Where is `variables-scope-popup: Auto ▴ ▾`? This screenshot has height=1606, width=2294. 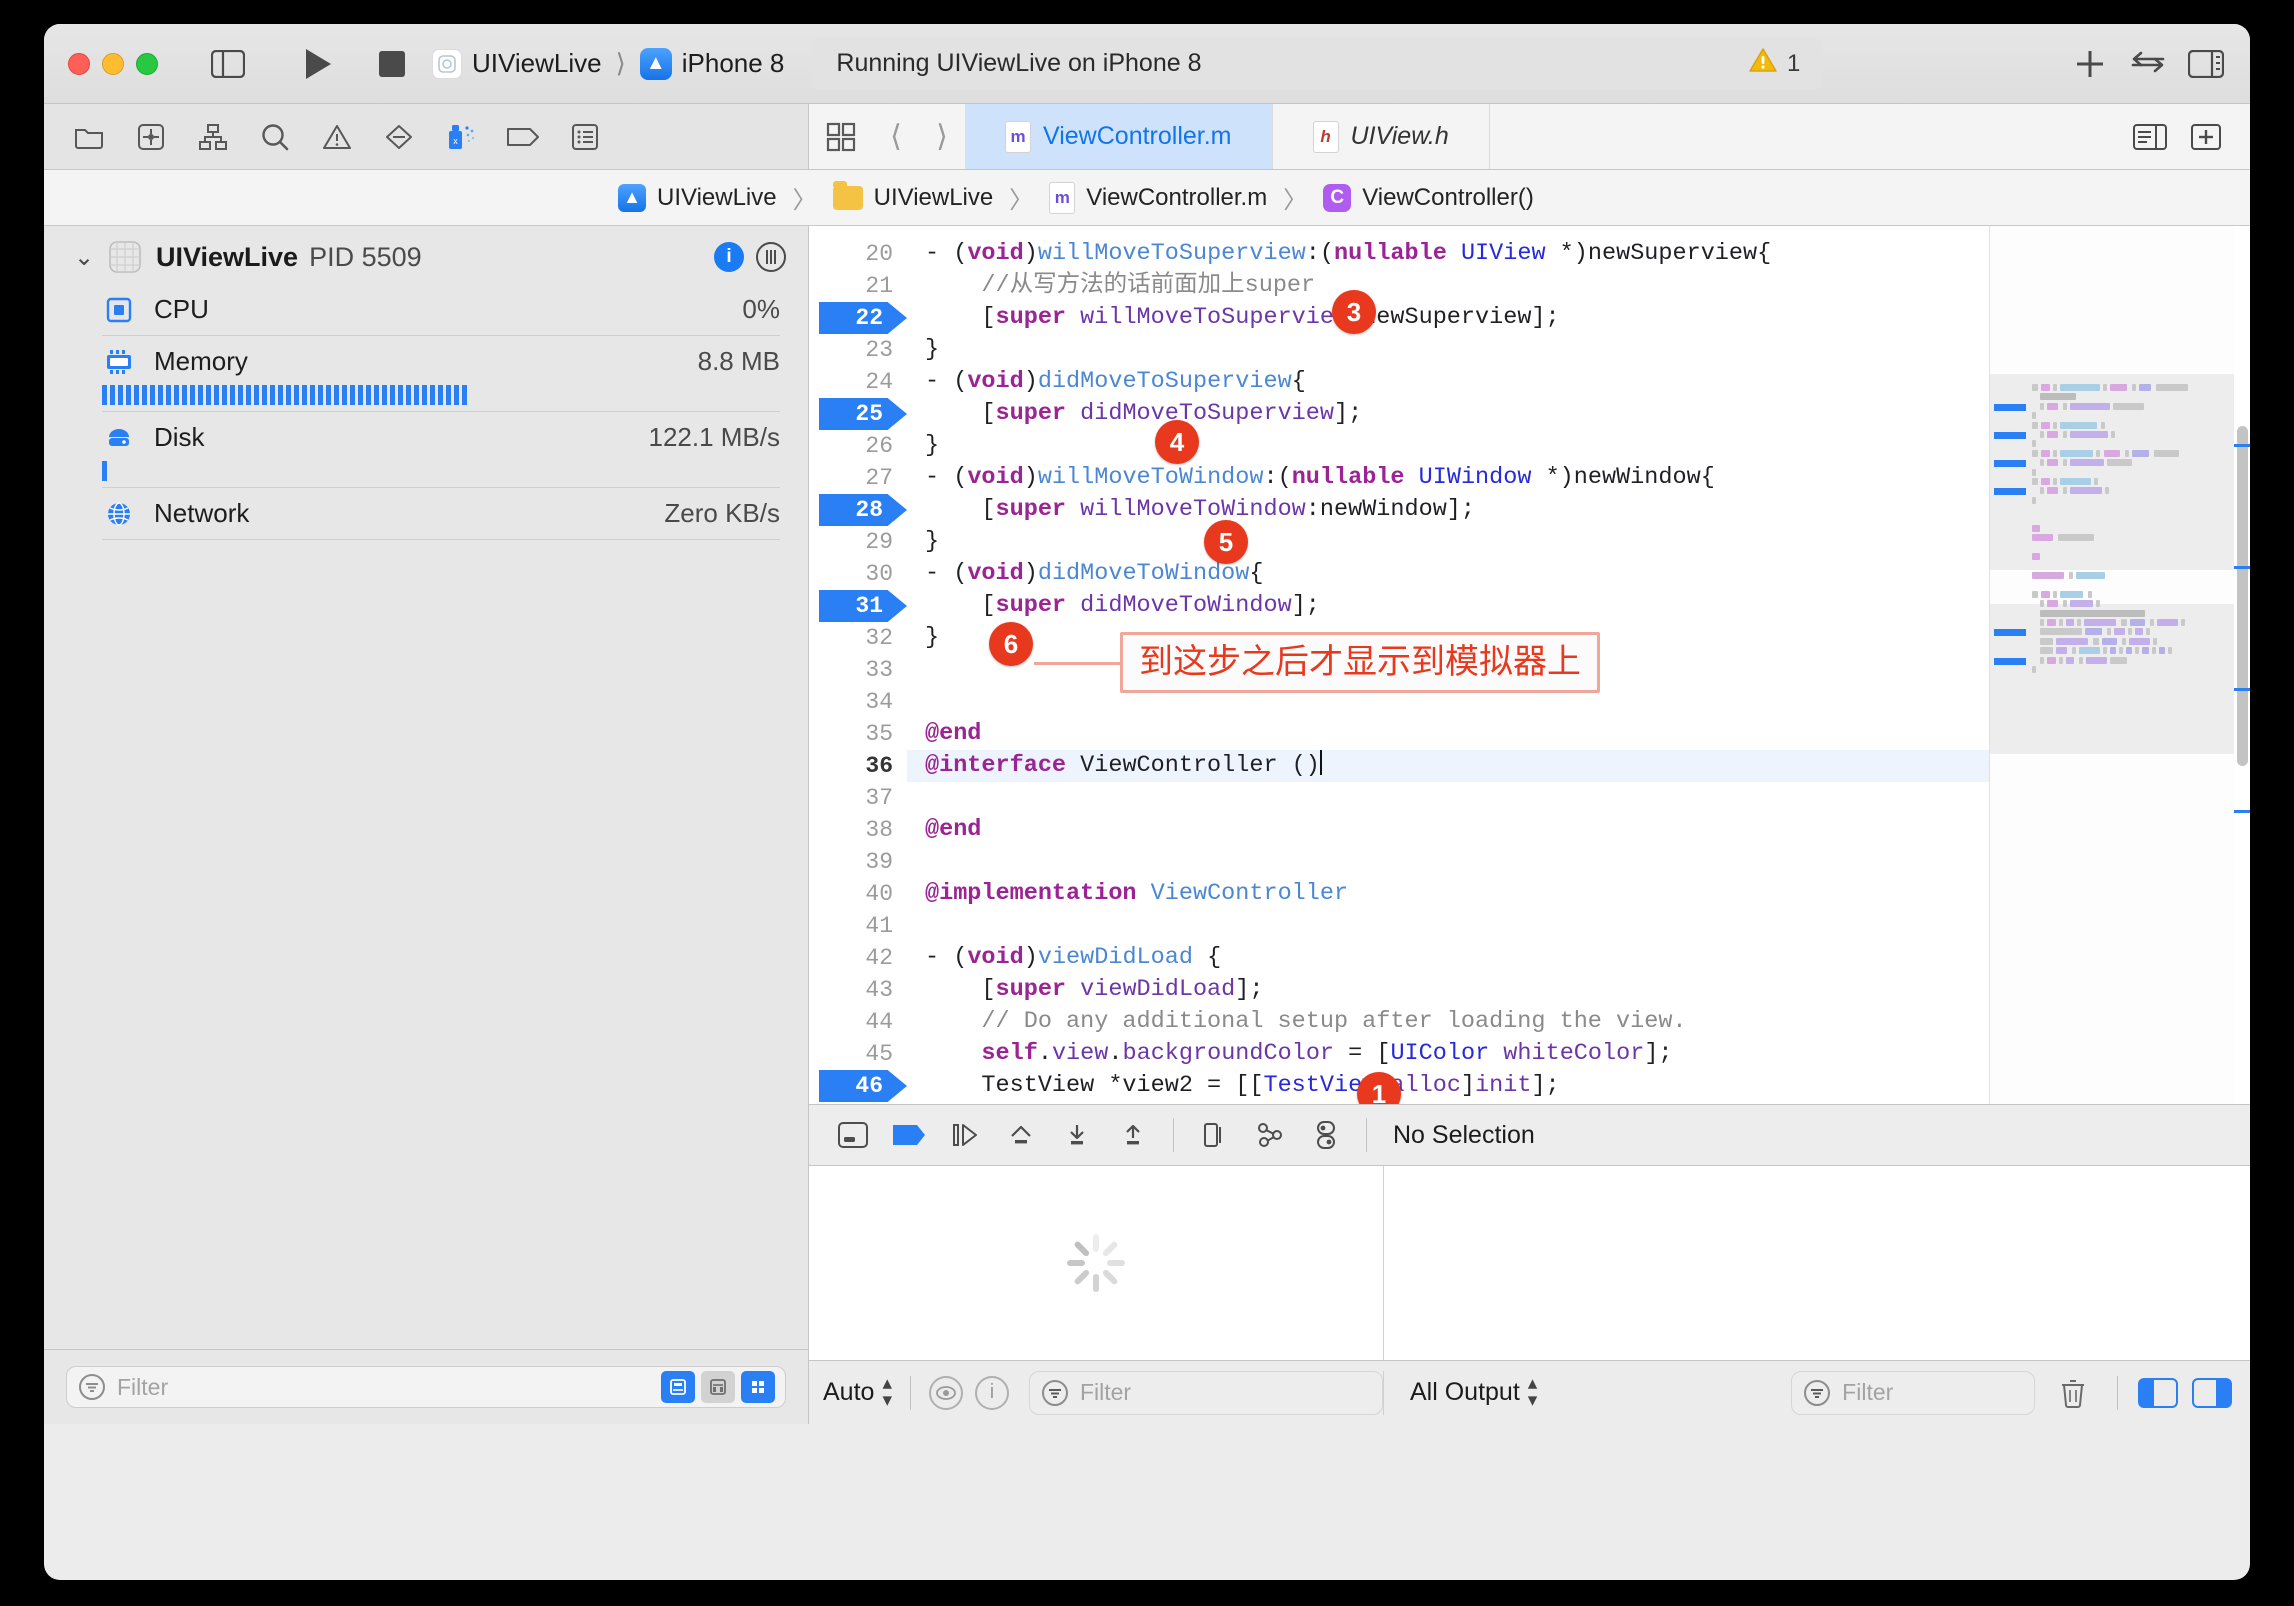 variables-scope-popup: Auto ▴ ▾ is located at coordinates (857, 1391).